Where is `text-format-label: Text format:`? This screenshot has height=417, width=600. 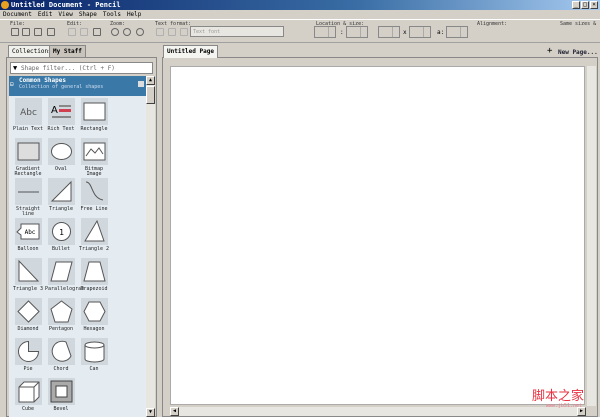 text-format-label: Text format: is located at coordinates (173, 24).